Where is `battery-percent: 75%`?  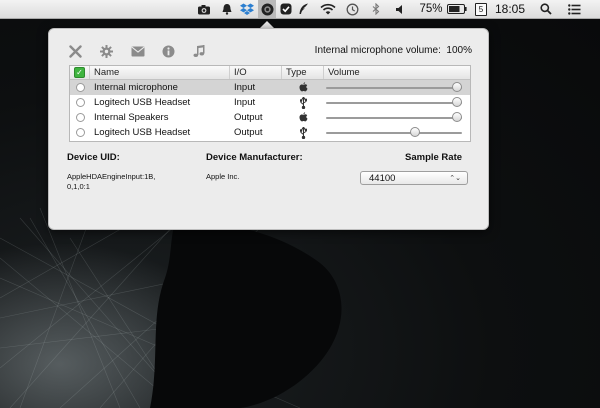
battery-percent: 75% is located at coordinates (431, 9).